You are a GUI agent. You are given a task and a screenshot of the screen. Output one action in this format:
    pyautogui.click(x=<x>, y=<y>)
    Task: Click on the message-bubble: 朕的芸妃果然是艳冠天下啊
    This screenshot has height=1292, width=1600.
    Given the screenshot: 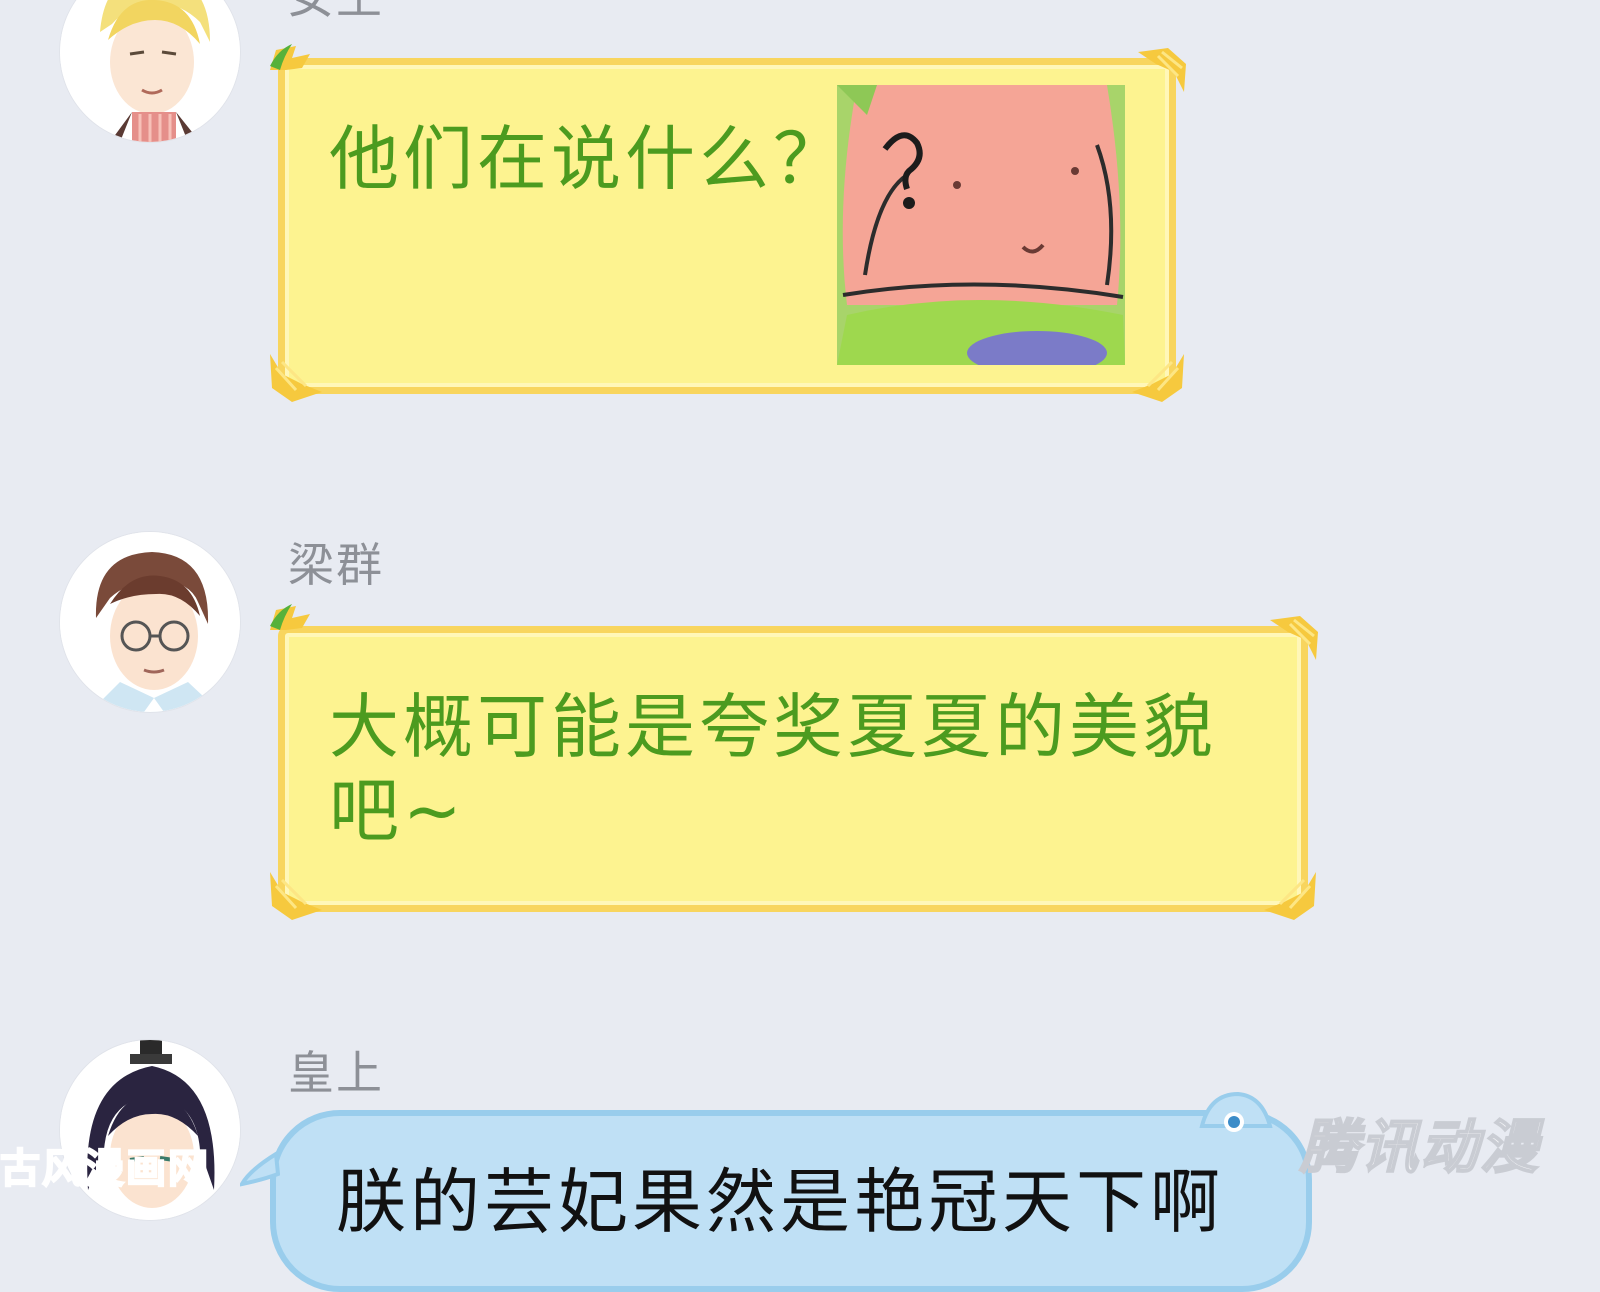 What is the action you would take?
    pyautogui.click(x=791, y=1201)
    